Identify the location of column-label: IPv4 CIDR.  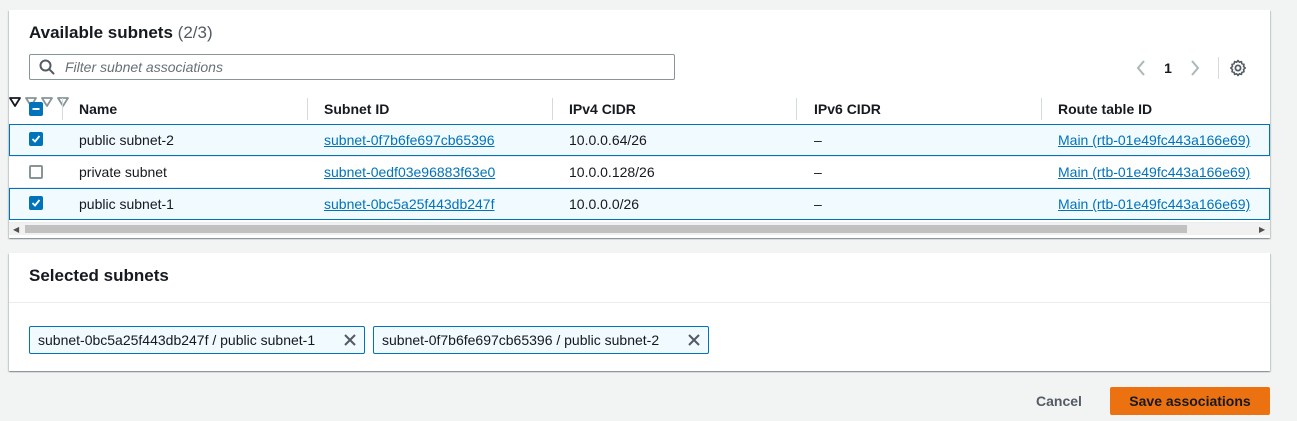
(602, 109).